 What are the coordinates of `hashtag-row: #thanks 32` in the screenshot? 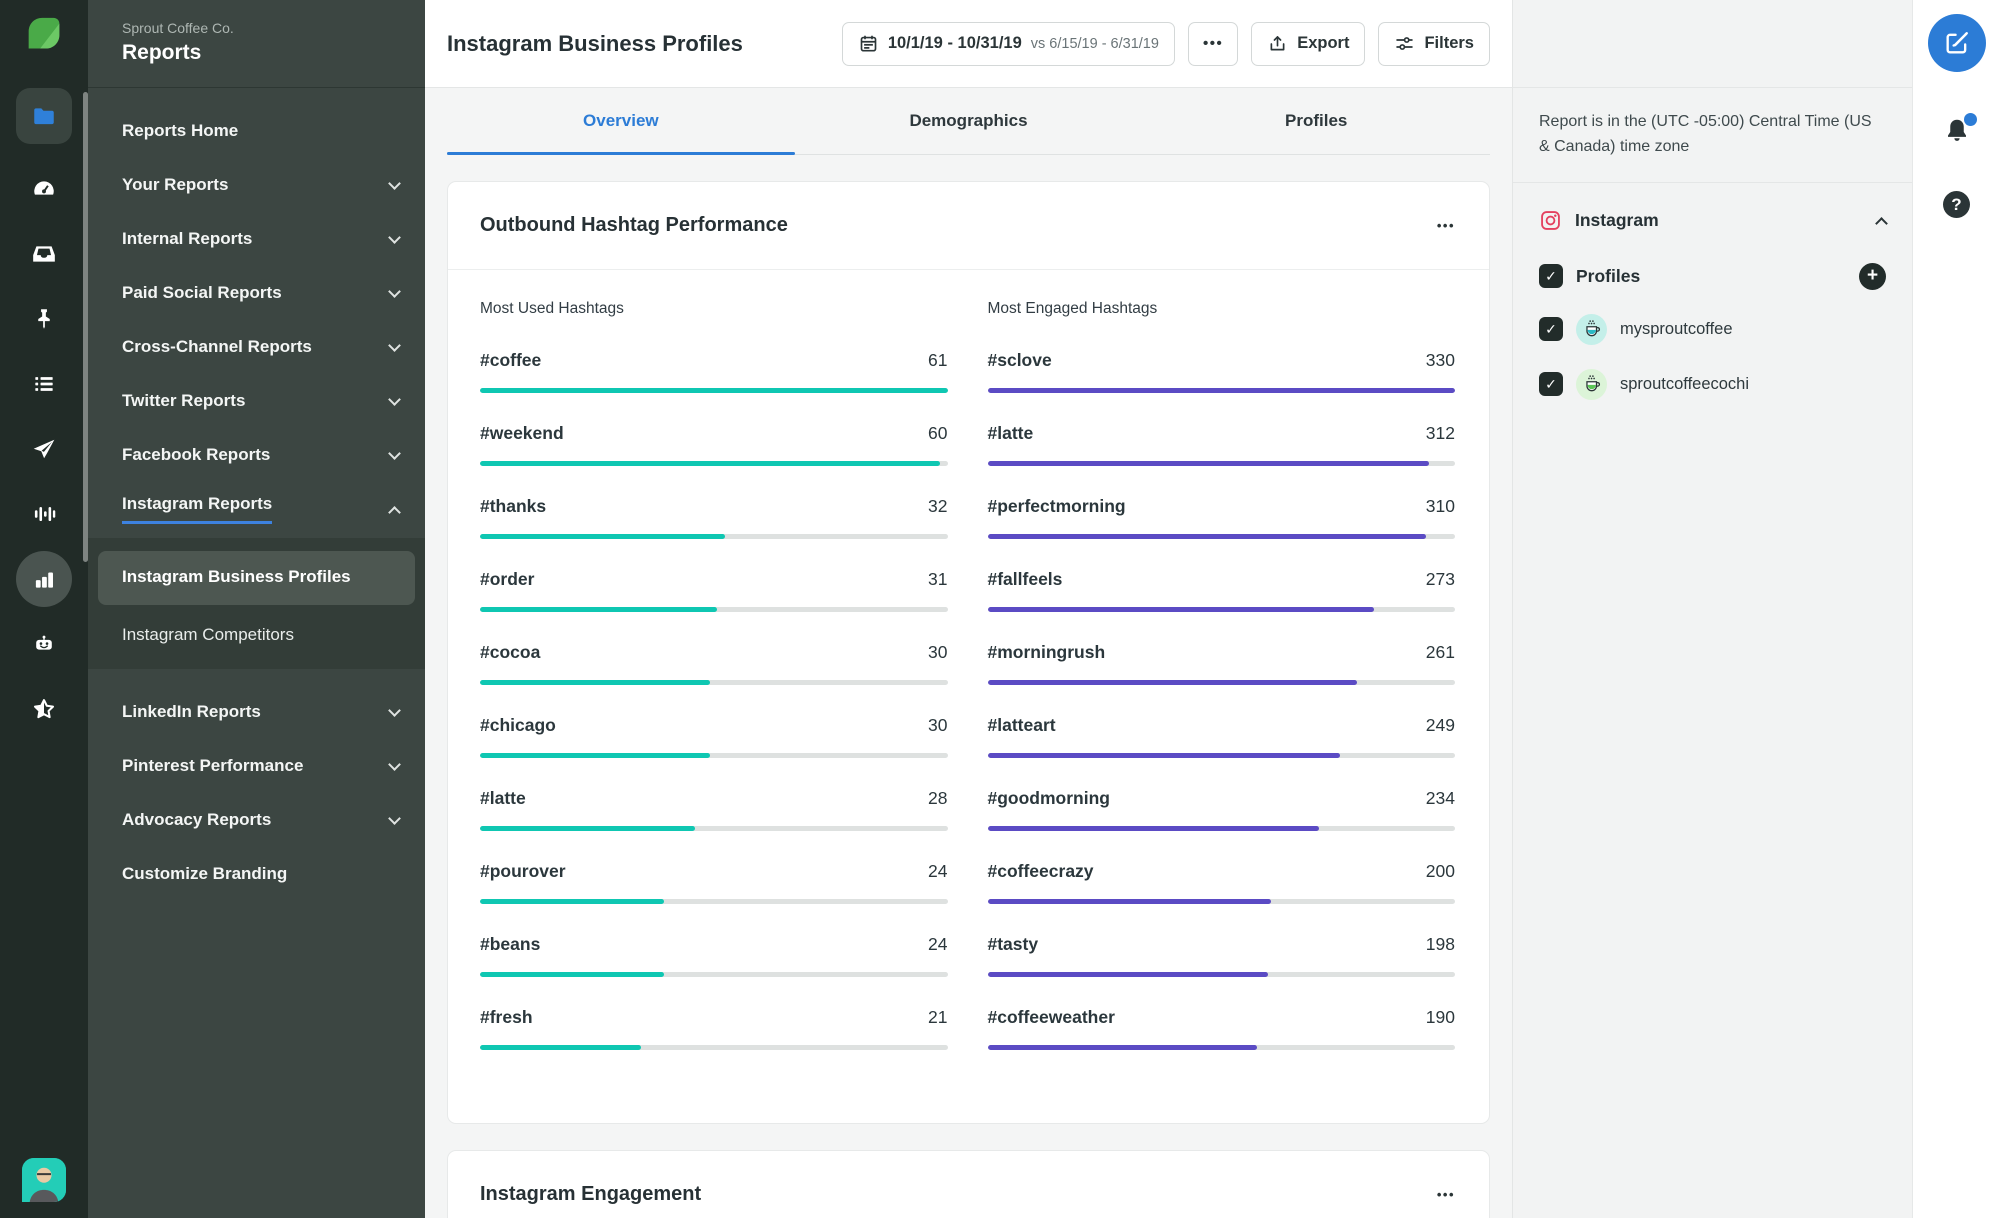 It's located at (714, 517).